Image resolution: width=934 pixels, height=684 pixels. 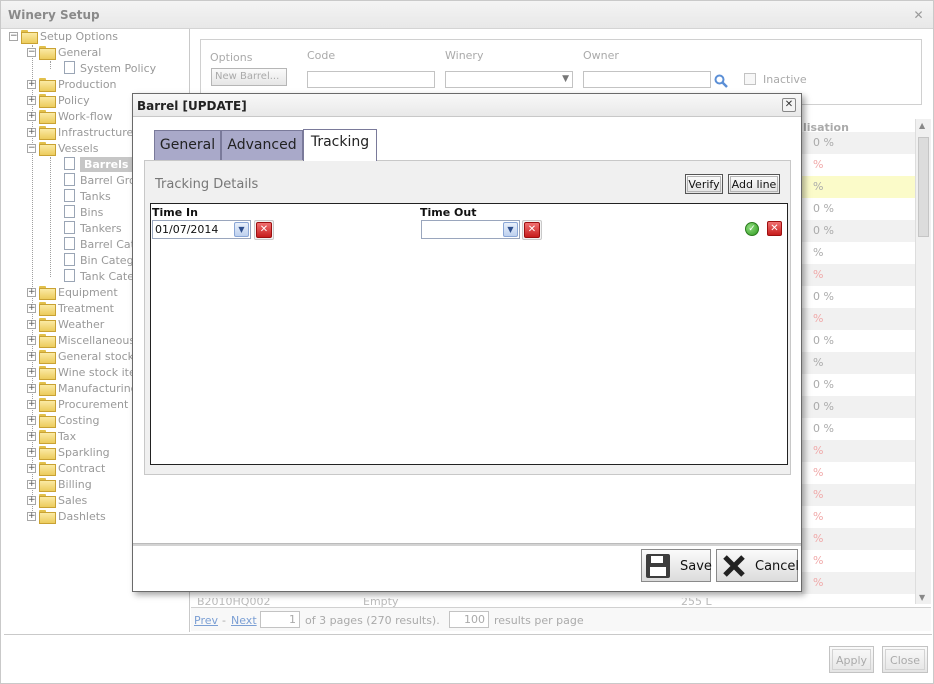 What do you see at coordinates (470, 229) in the screenshot?
I see `time-out-field: ▼` at bounding box center [470, 229].